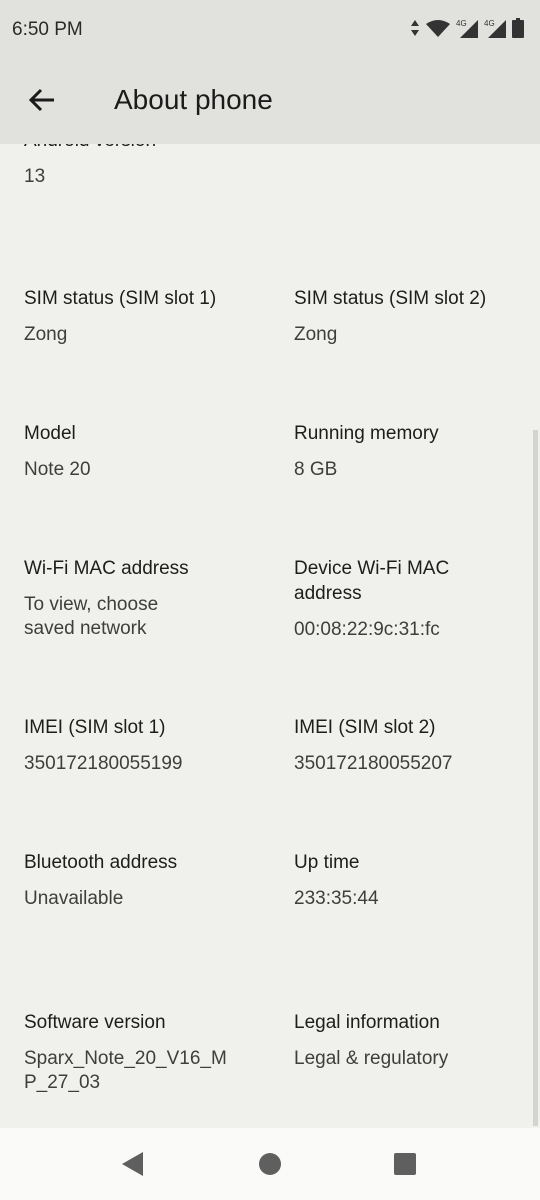 Image resolution: width=540 pixels, height=1200 pixels. Describe the element at coordinates (414, 1040) in the screenshot. I see `item-legal-information: Legal information Legal & regulatory` at that location.